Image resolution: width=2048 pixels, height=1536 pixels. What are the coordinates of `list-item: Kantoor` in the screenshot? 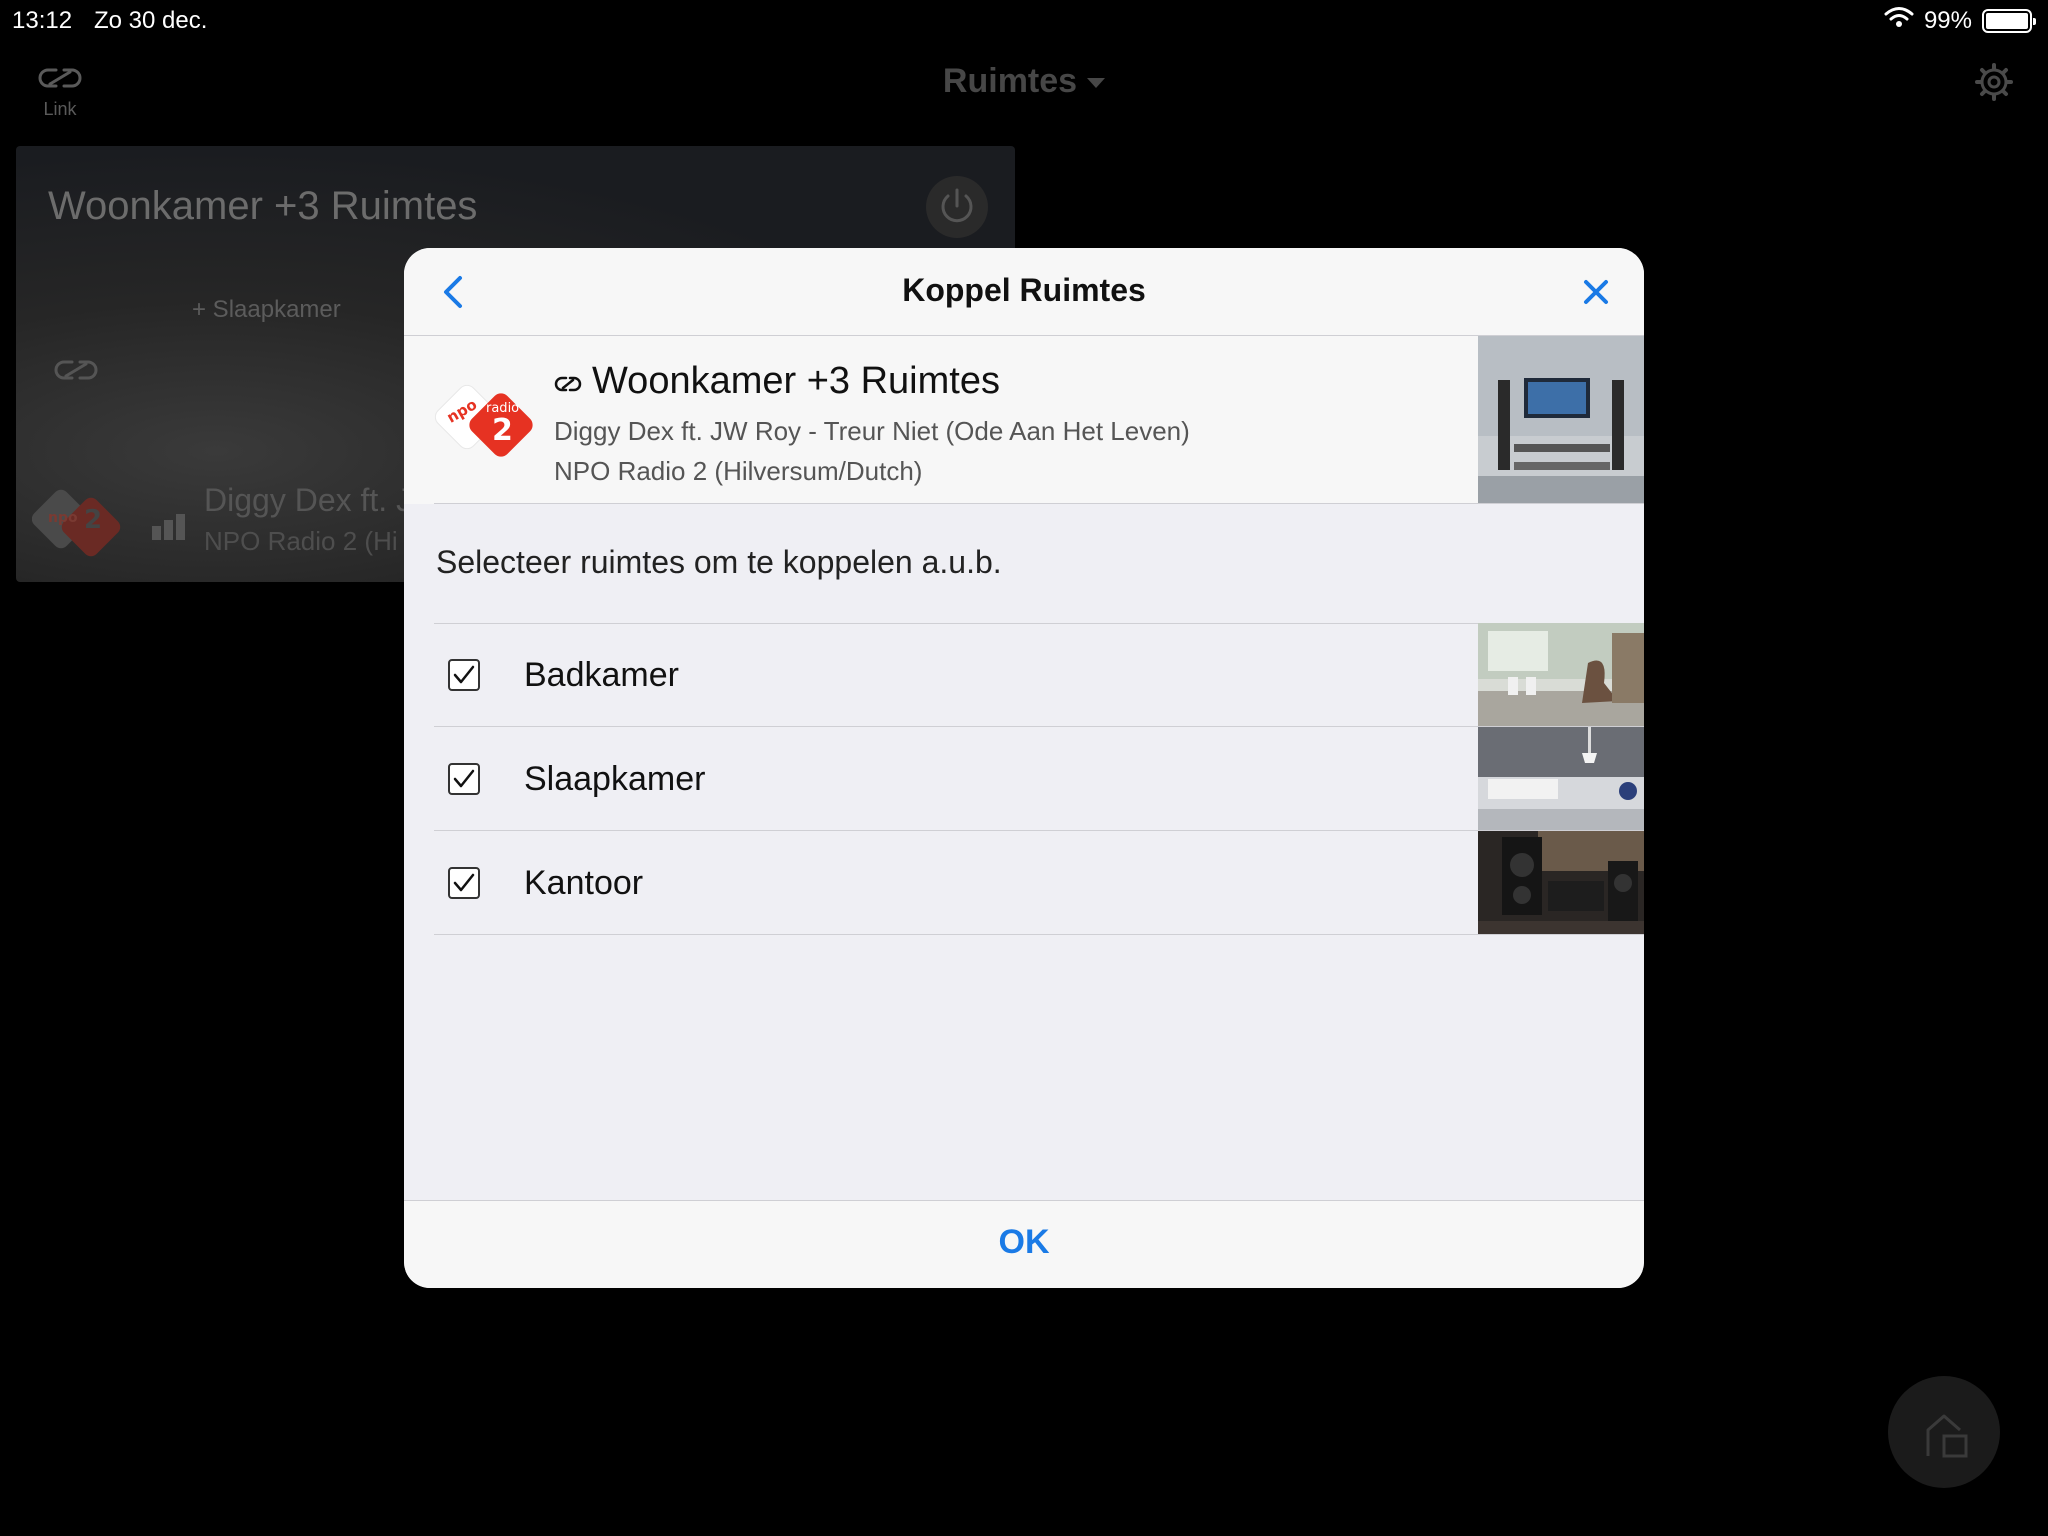 It's located at (1024, 883).